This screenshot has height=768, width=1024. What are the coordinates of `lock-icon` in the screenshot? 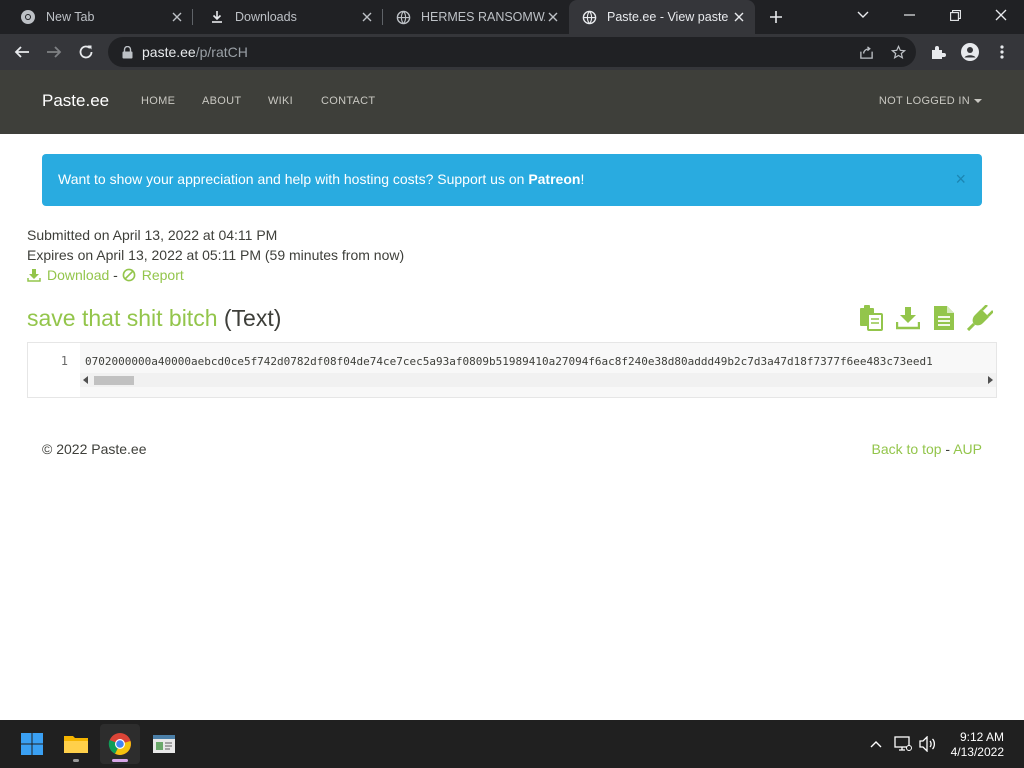 It's located at (127, 52).